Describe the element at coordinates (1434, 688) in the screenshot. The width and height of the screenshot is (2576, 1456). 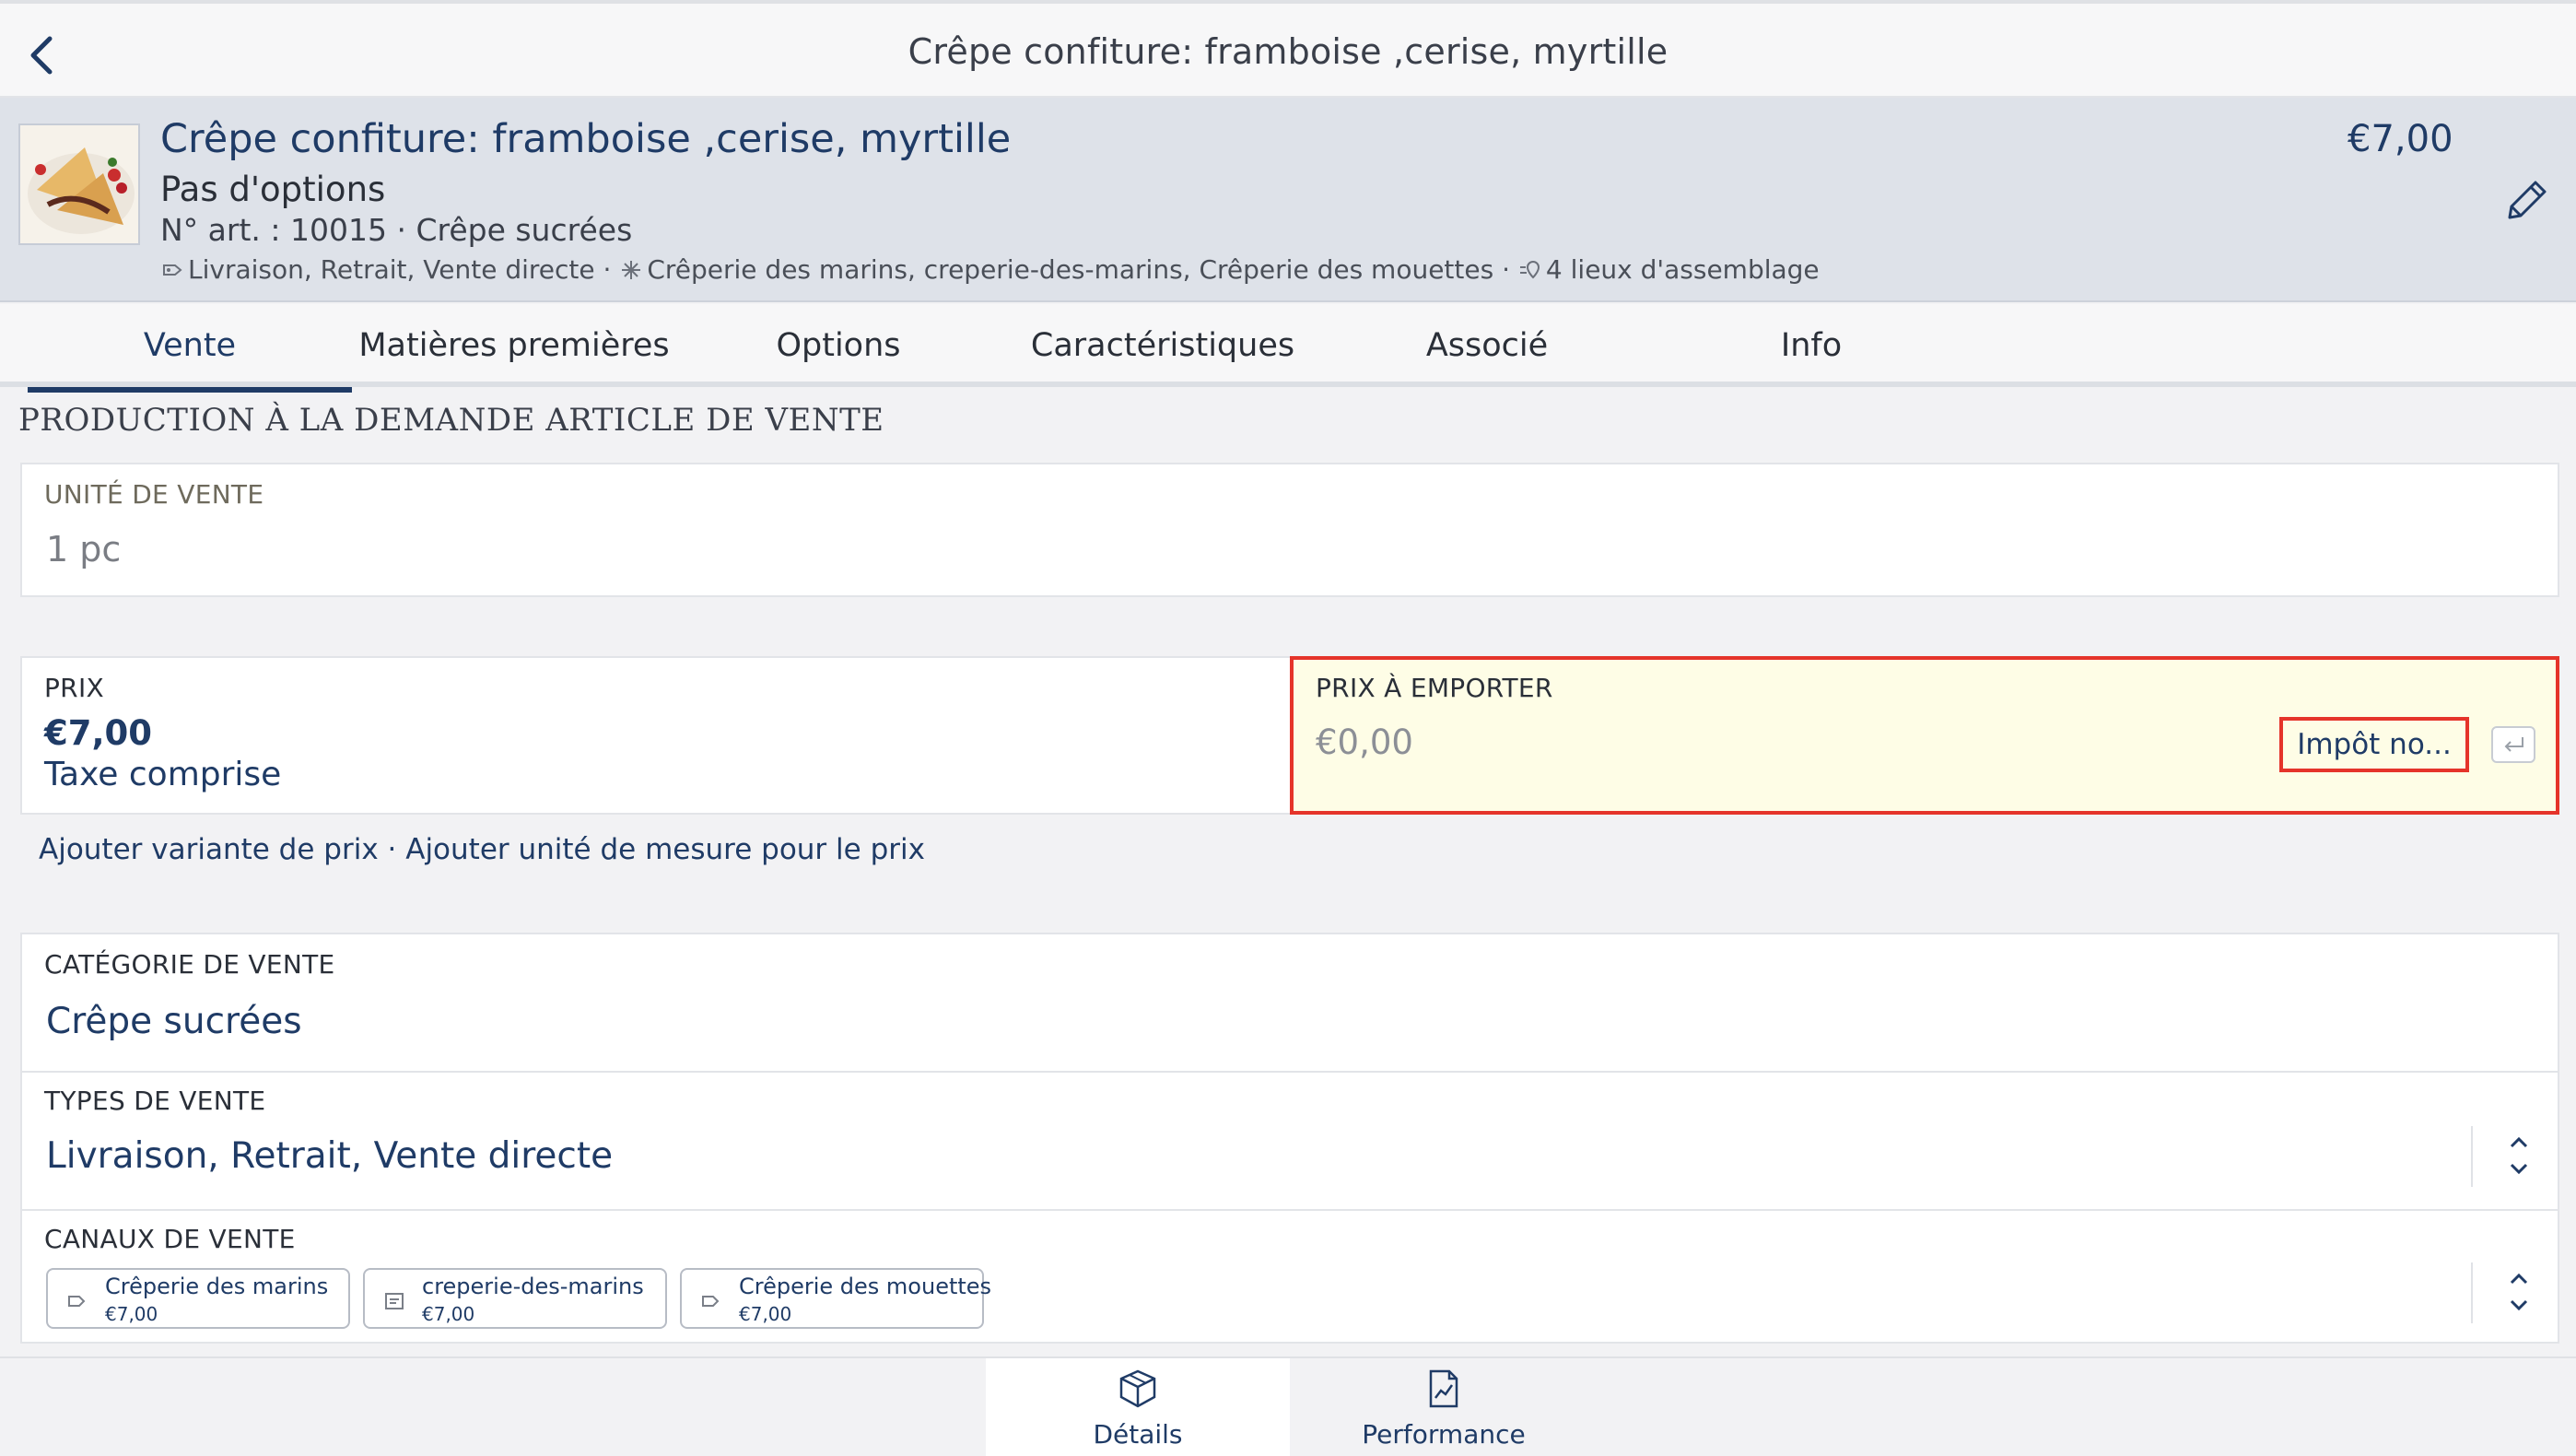
I see `takeaway-price-label: PRIX À EMPORTER` at that location.